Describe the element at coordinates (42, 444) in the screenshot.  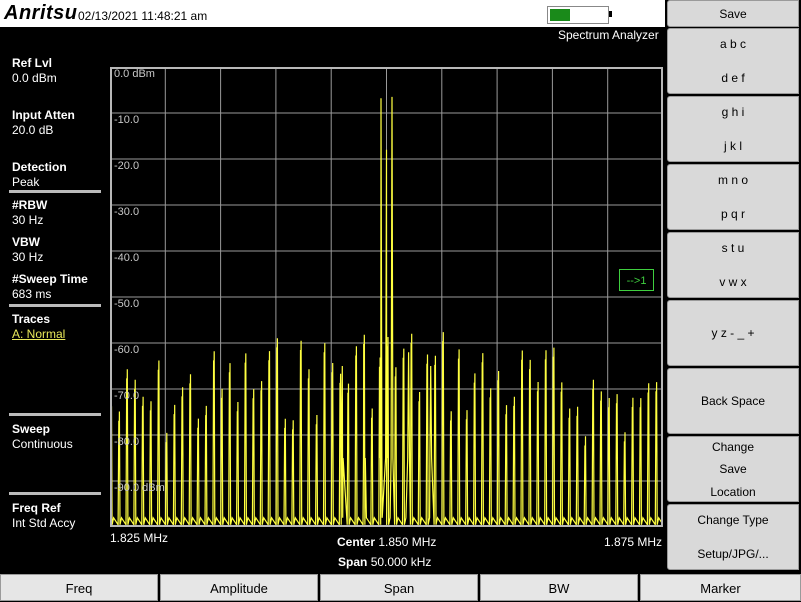
I see `sweep-value: Continuous` at that location.